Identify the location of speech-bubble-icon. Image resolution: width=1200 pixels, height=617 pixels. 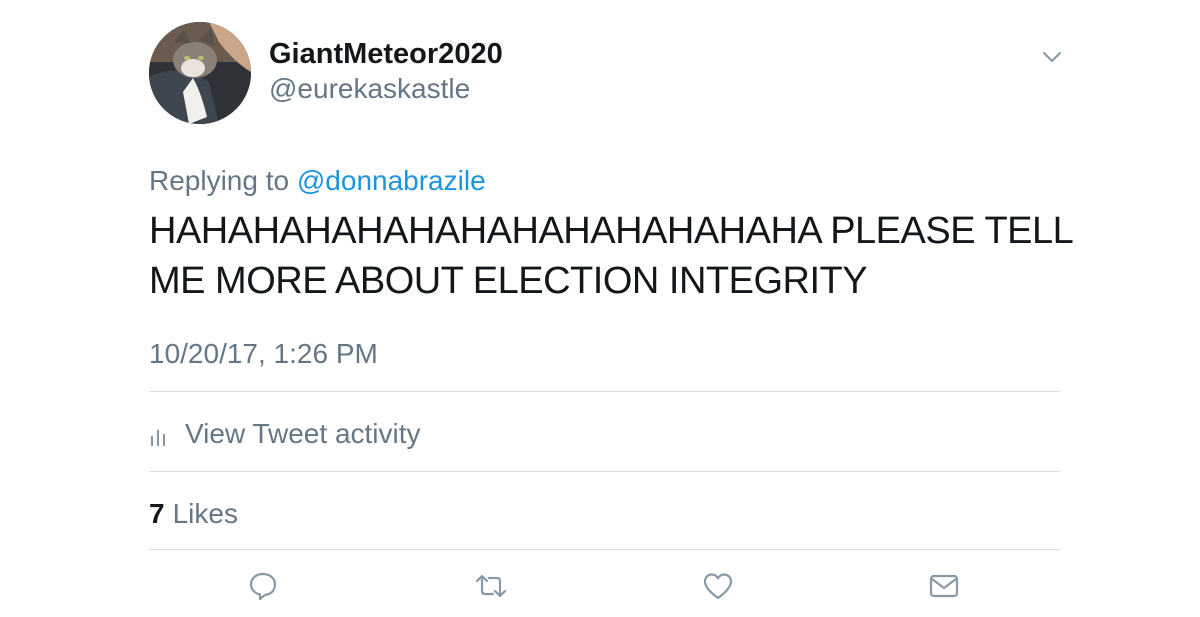
(263, 586).